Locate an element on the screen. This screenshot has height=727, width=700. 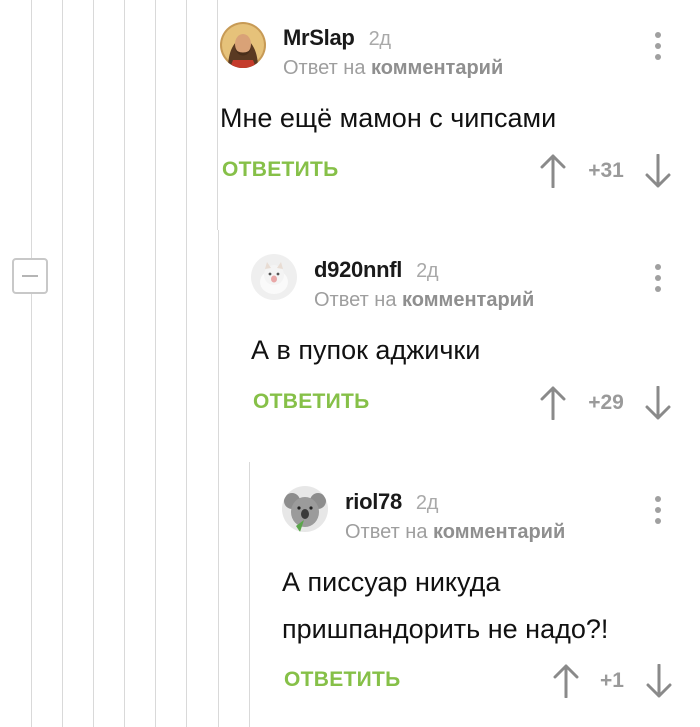
comment-rating: +31 is located at coordinates (606, 170).